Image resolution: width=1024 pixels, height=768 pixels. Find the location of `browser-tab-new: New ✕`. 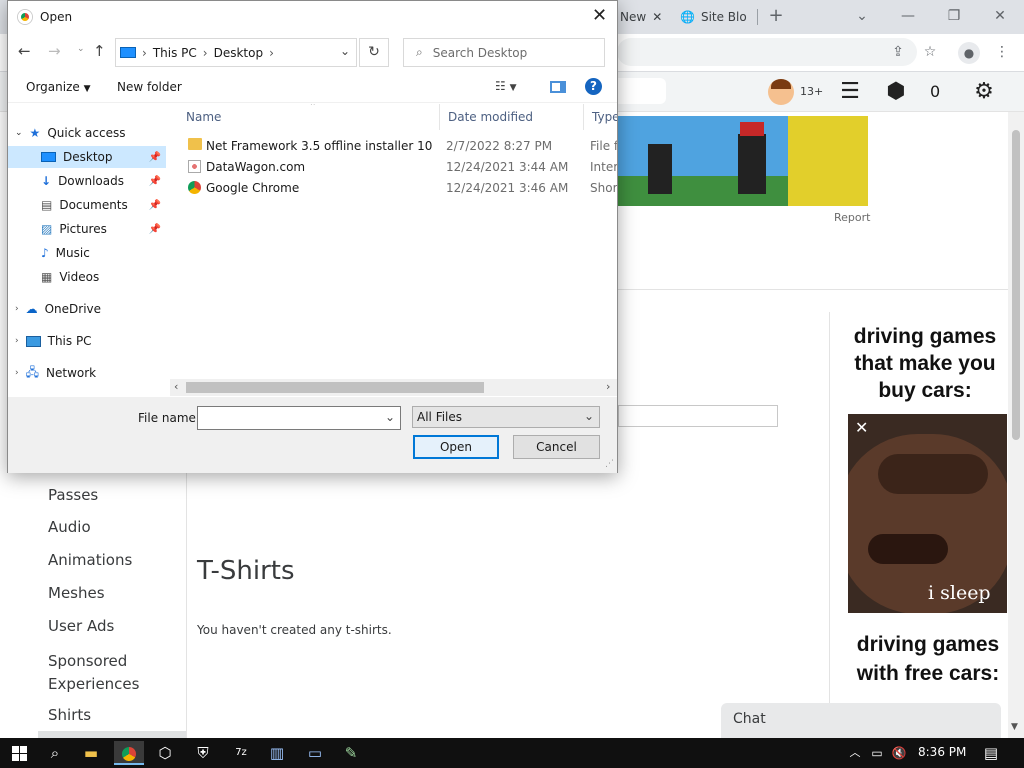

browser-tab-new: New ✕ is located at coordinates (645, 17).